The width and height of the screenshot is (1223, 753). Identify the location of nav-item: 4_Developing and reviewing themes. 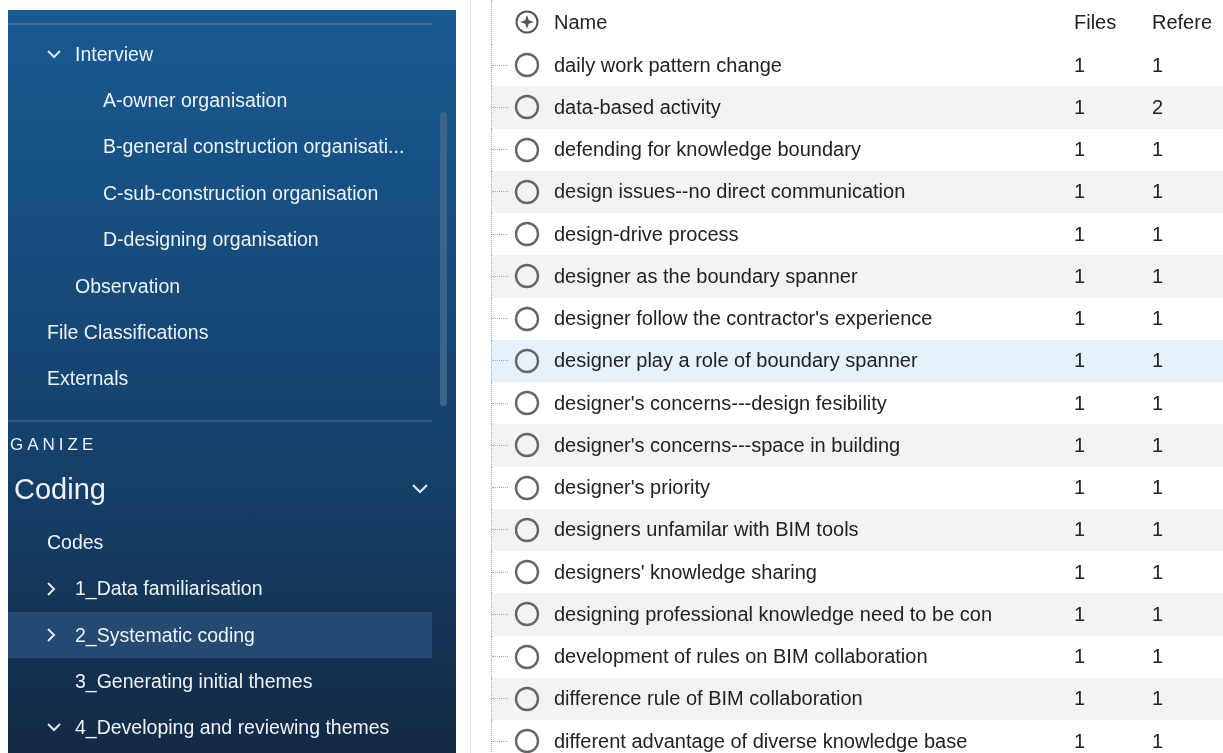
(220, 728).